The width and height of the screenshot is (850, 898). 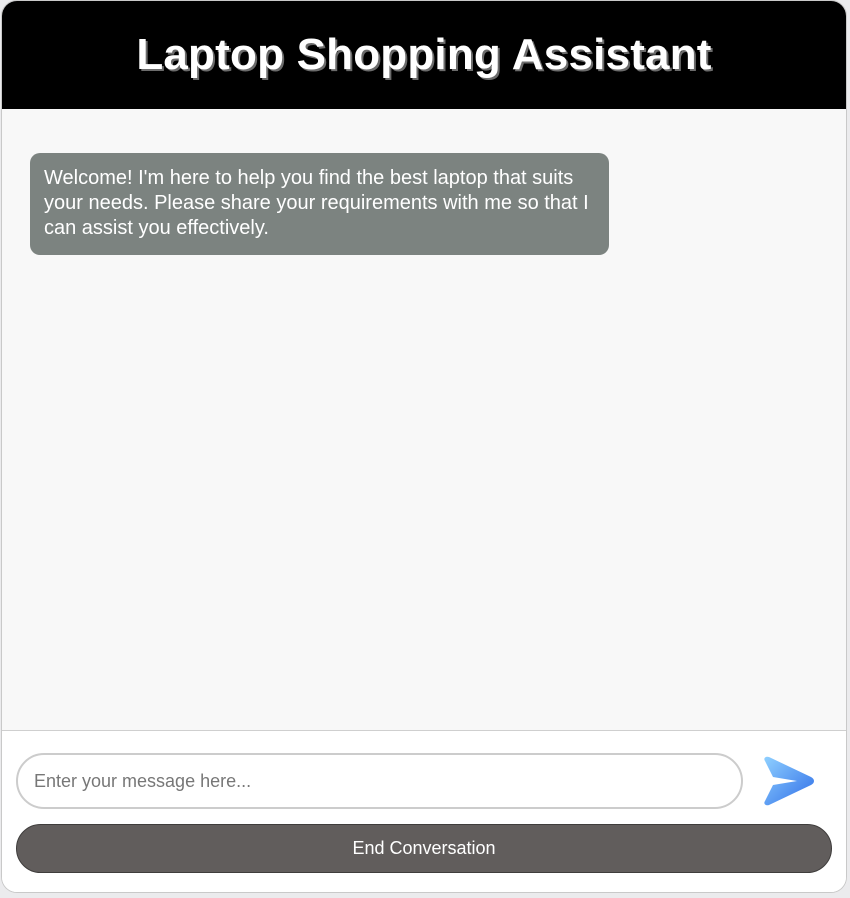 I want to click on send-arrow-icon, so click(x=789, y=781).